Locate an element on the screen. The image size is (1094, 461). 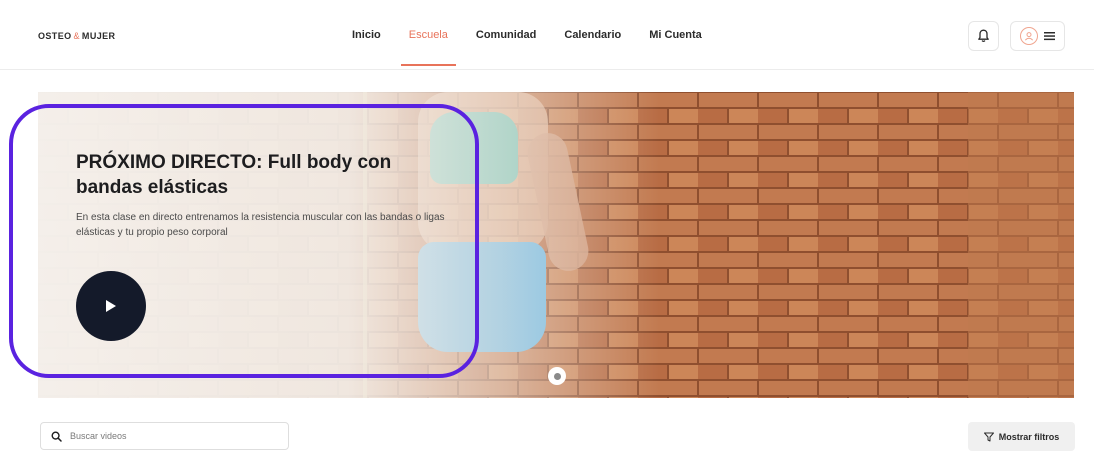
user-avatar-icon is located at coordinates (1029, 36).